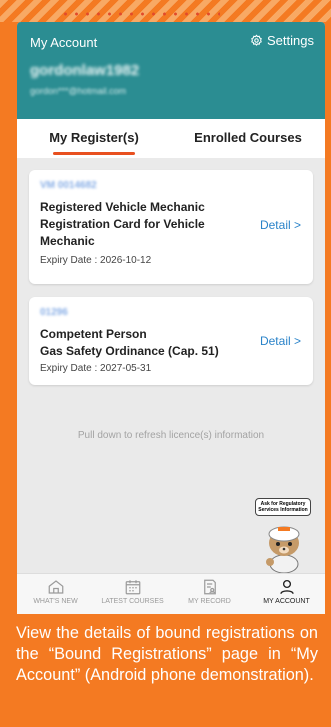 This screenshot has width=331, height=727. Describe the element at coordinates (64, 42) in the screenshot. I see `page-title: My Account` at that location.